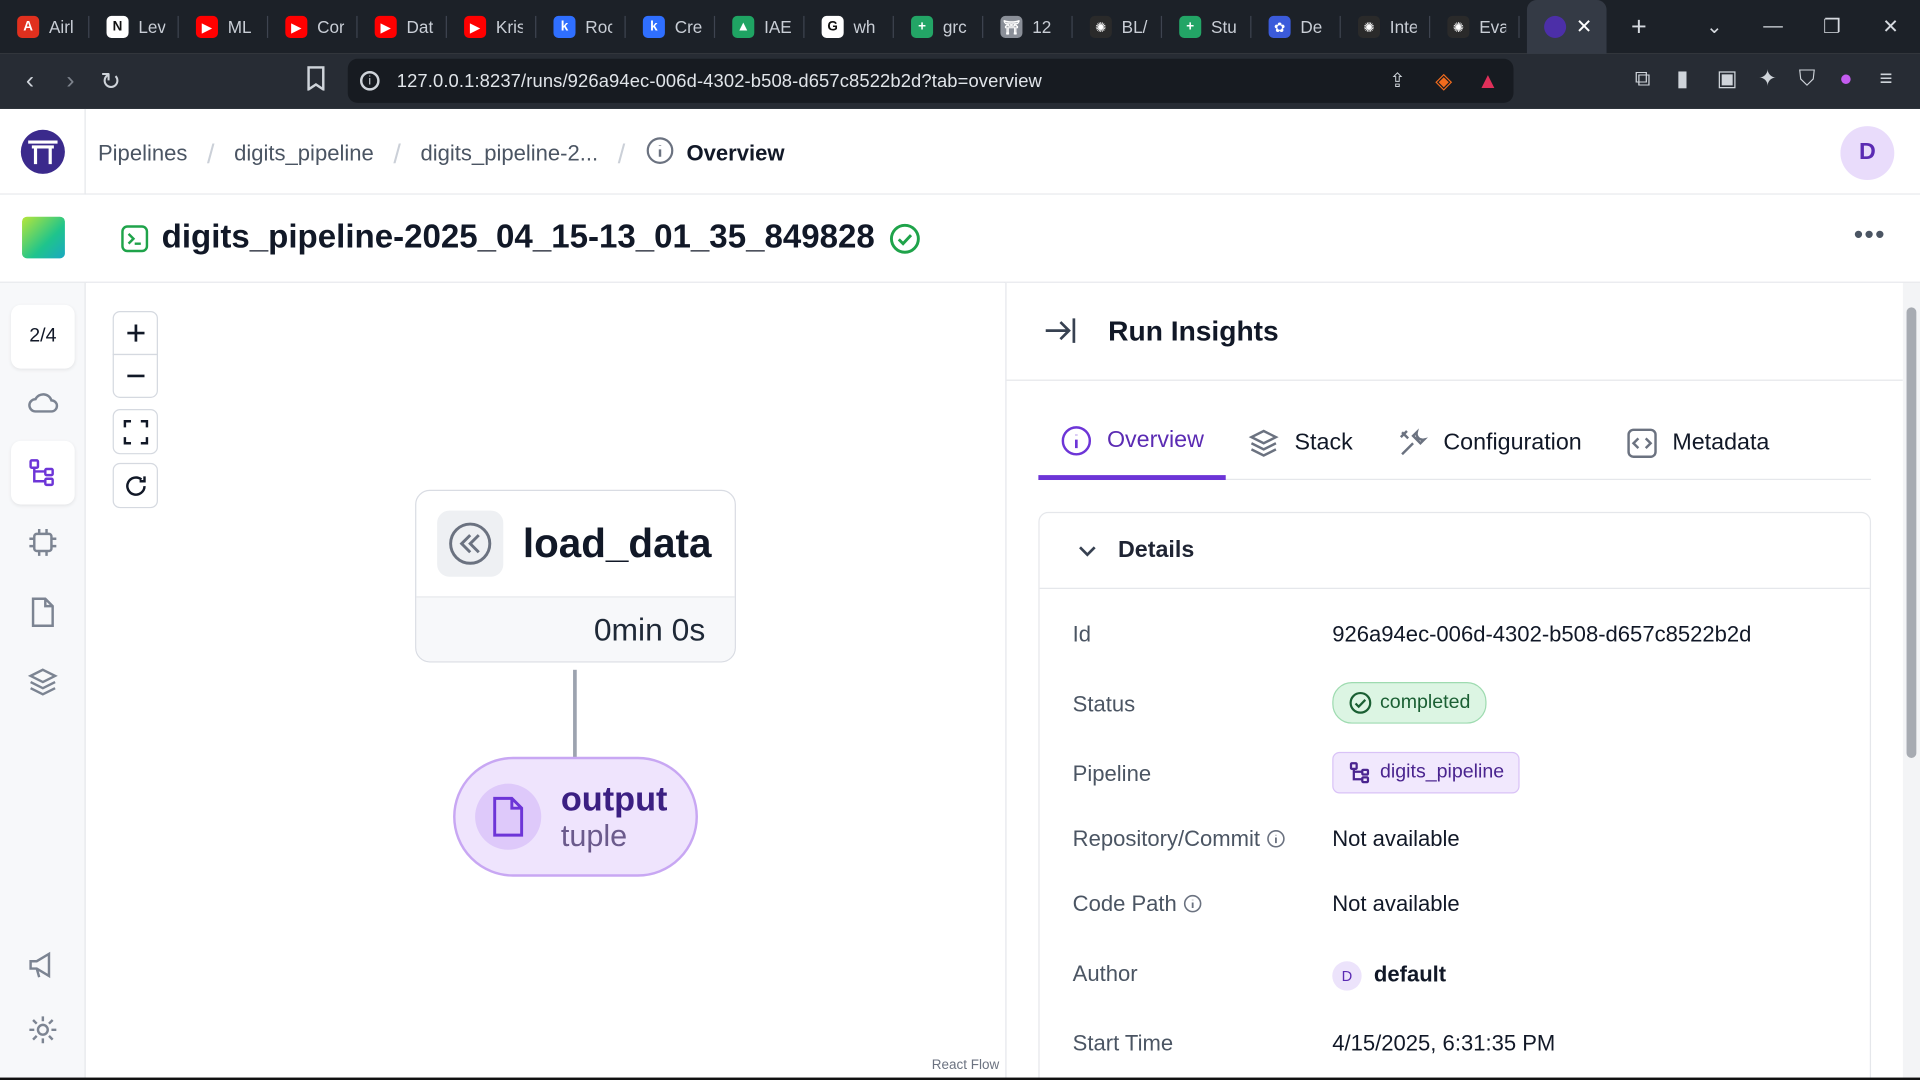 The width and height of the screenshot is (1920, 1080). Describe the element at coordinates (135, 431) in the screenshot. I see `fit-view-button` at that location.